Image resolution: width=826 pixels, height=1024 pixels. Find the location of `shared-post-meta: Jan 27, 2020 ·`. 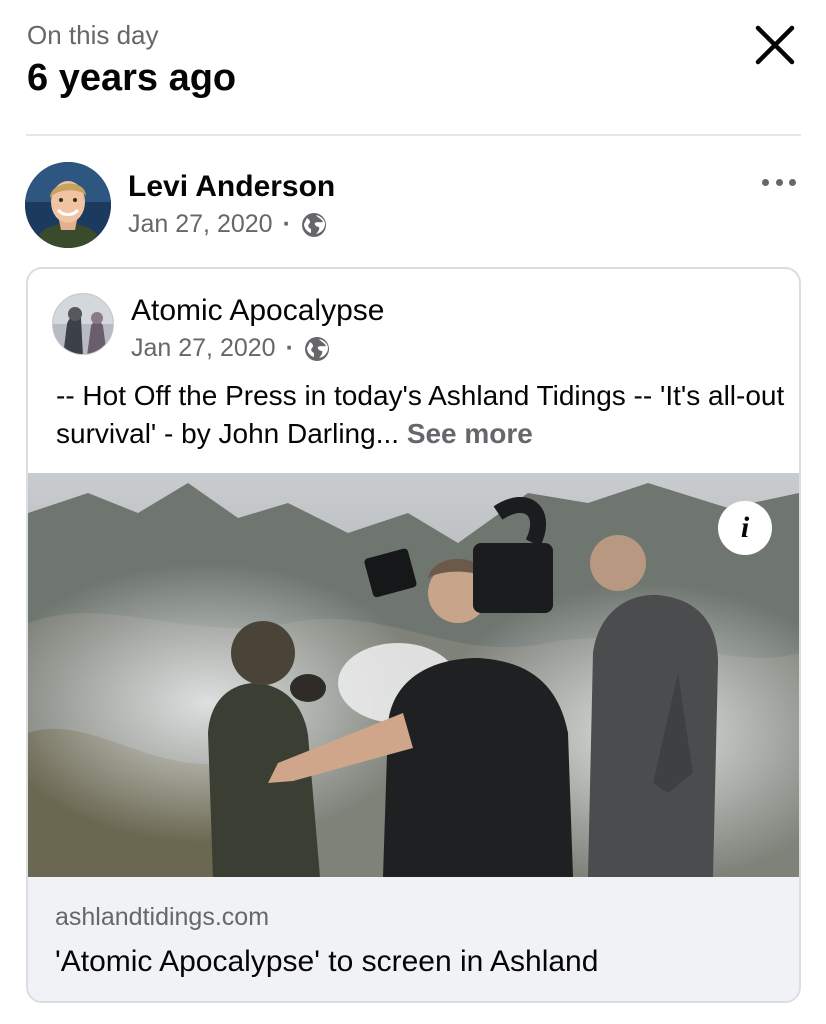

shared-post-meta: Jan 27, 2020 · is located at coordinates (230, 348).